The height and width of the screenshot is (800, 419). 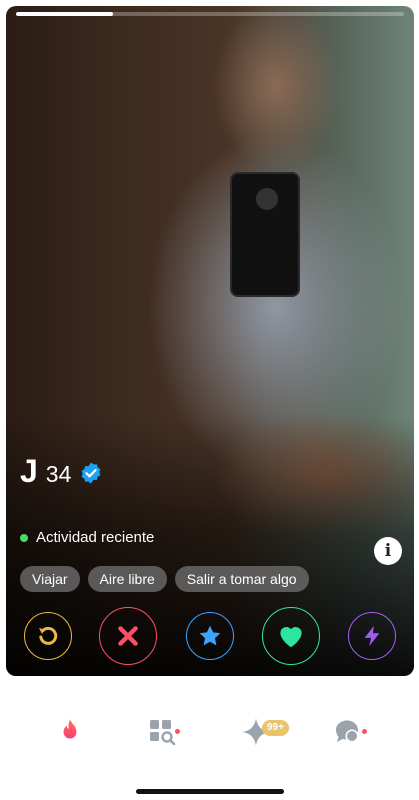 I want to click on star-icon, so click(x=210, y=635).